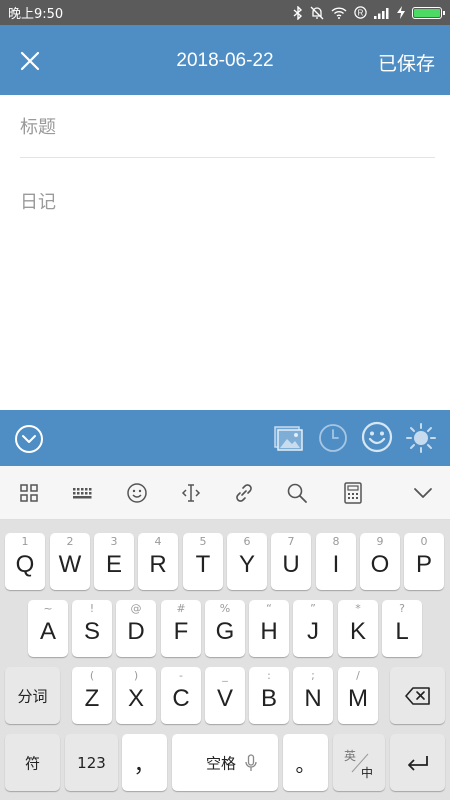  I want to click on title-input, so click(227, 135).